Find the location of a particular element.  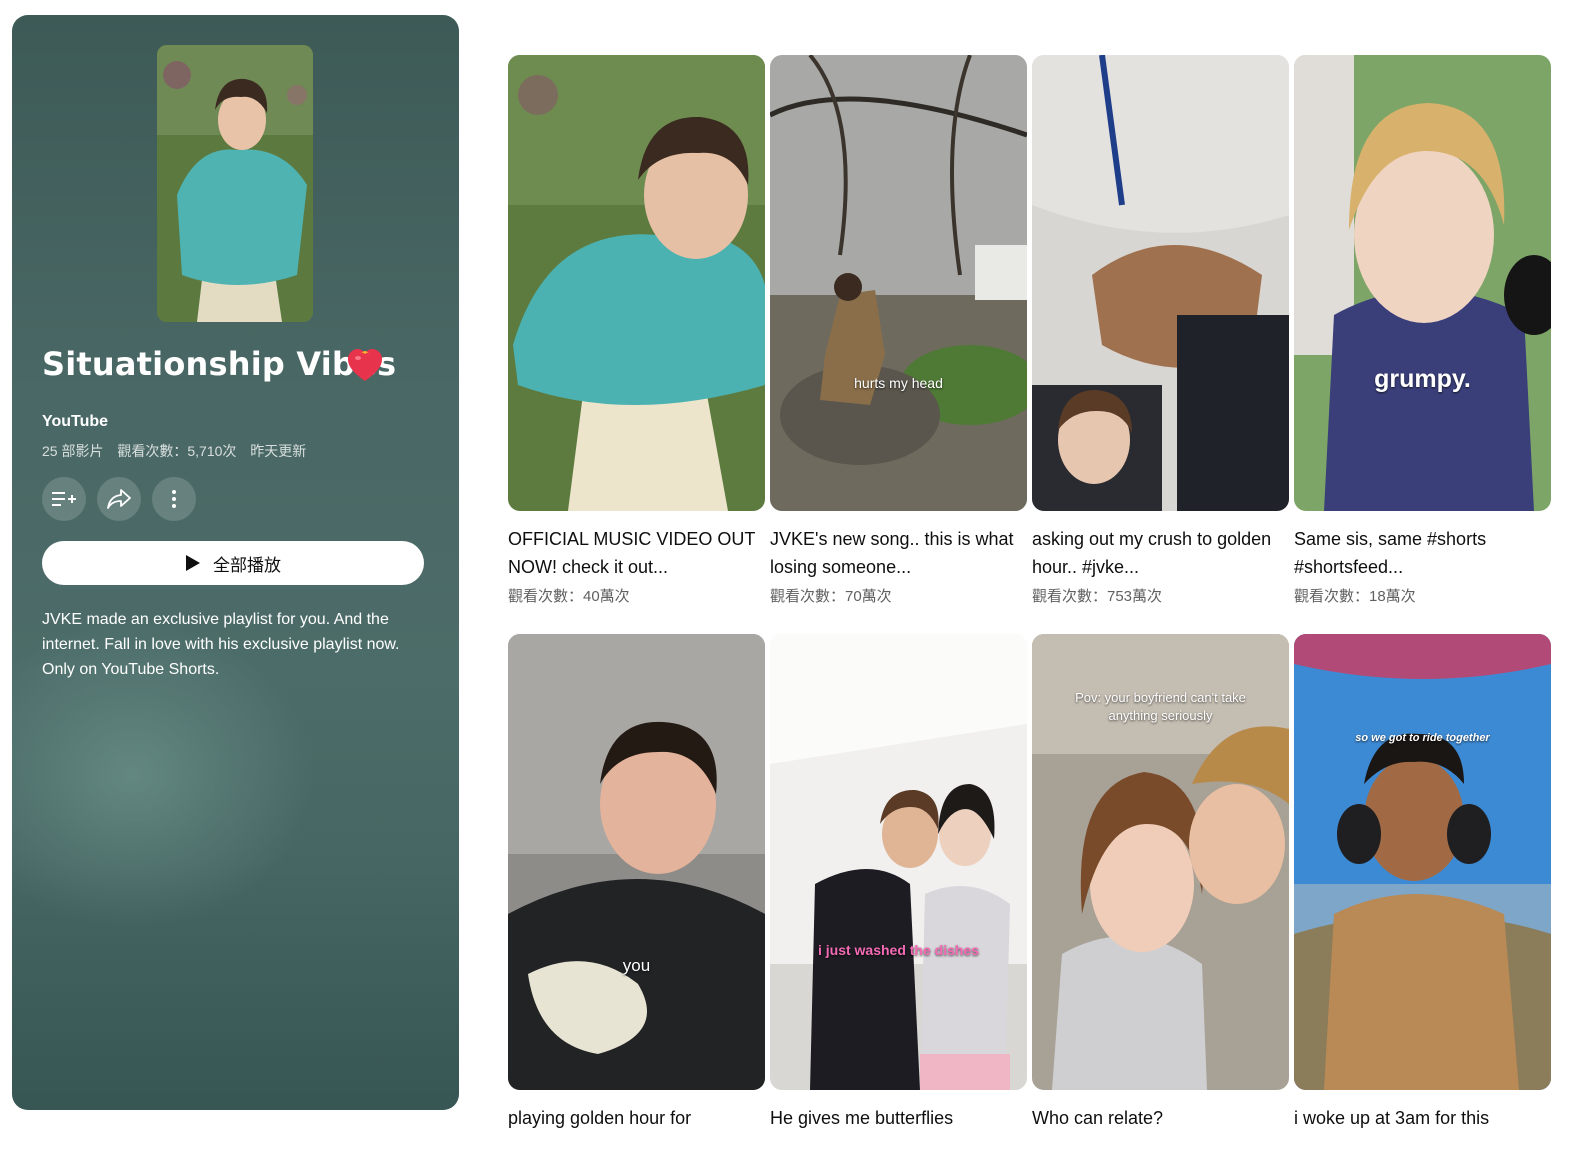

video-caption: grumpy. is located at coordinates (1422, 379).